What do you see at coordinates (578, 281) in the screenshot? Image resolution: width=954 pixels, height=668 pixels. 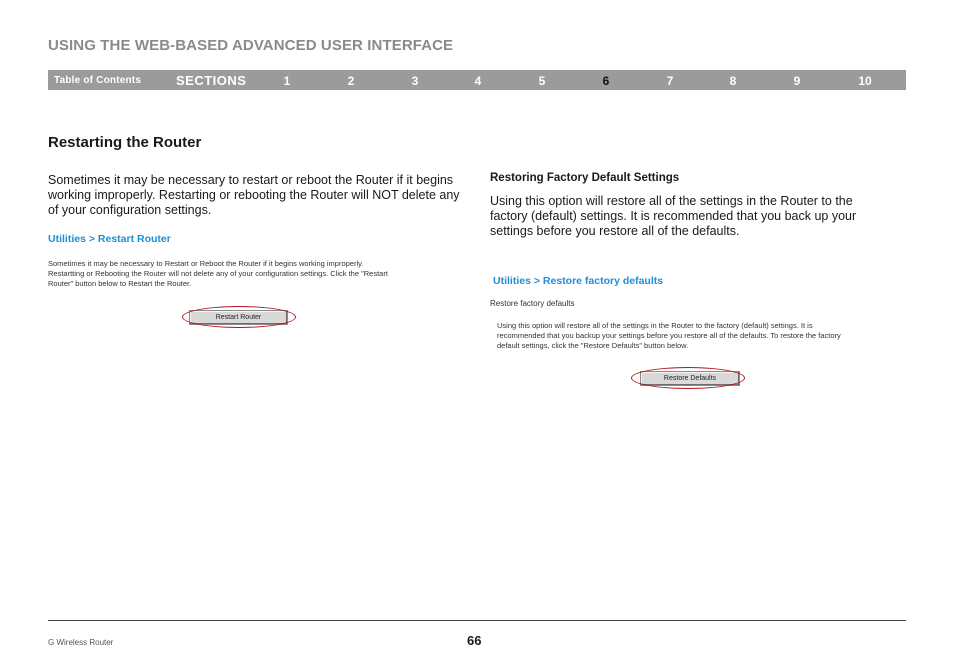 I see `restore-breadcrumb: Utilities > Restore factory defaults` at bounding box center [578, 281].